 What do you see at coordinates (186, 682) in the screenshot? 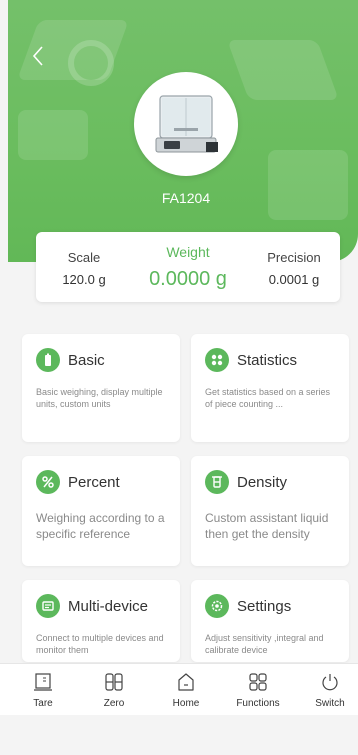
I see `home-icon` at bounding box center [186, 682].